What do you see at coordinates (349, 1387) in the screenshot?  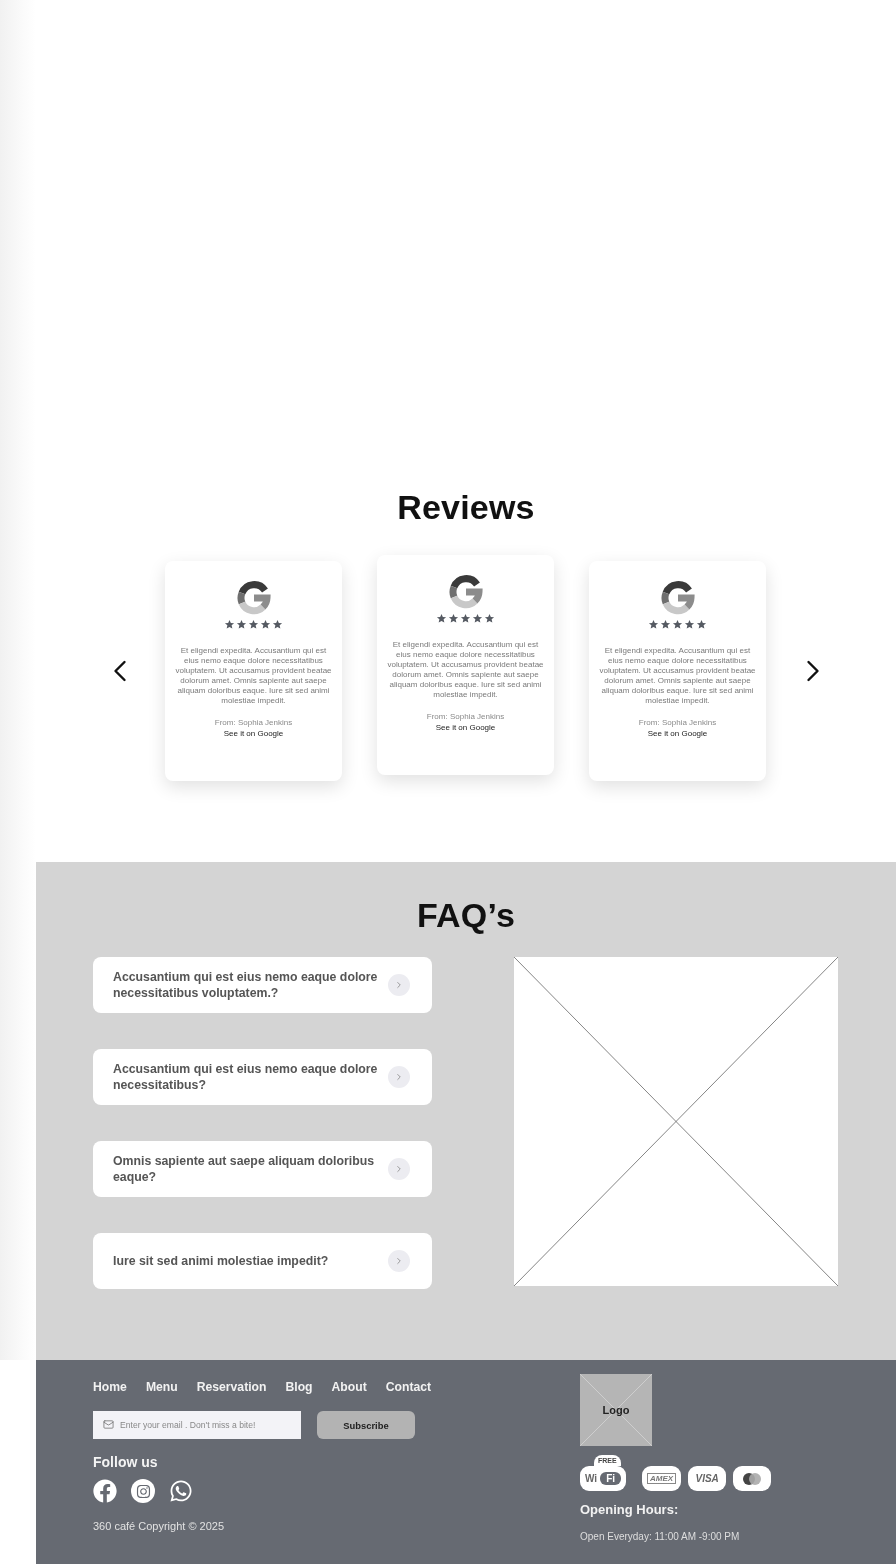 I see `nav-link: About` at bounding box center [349, 1387].